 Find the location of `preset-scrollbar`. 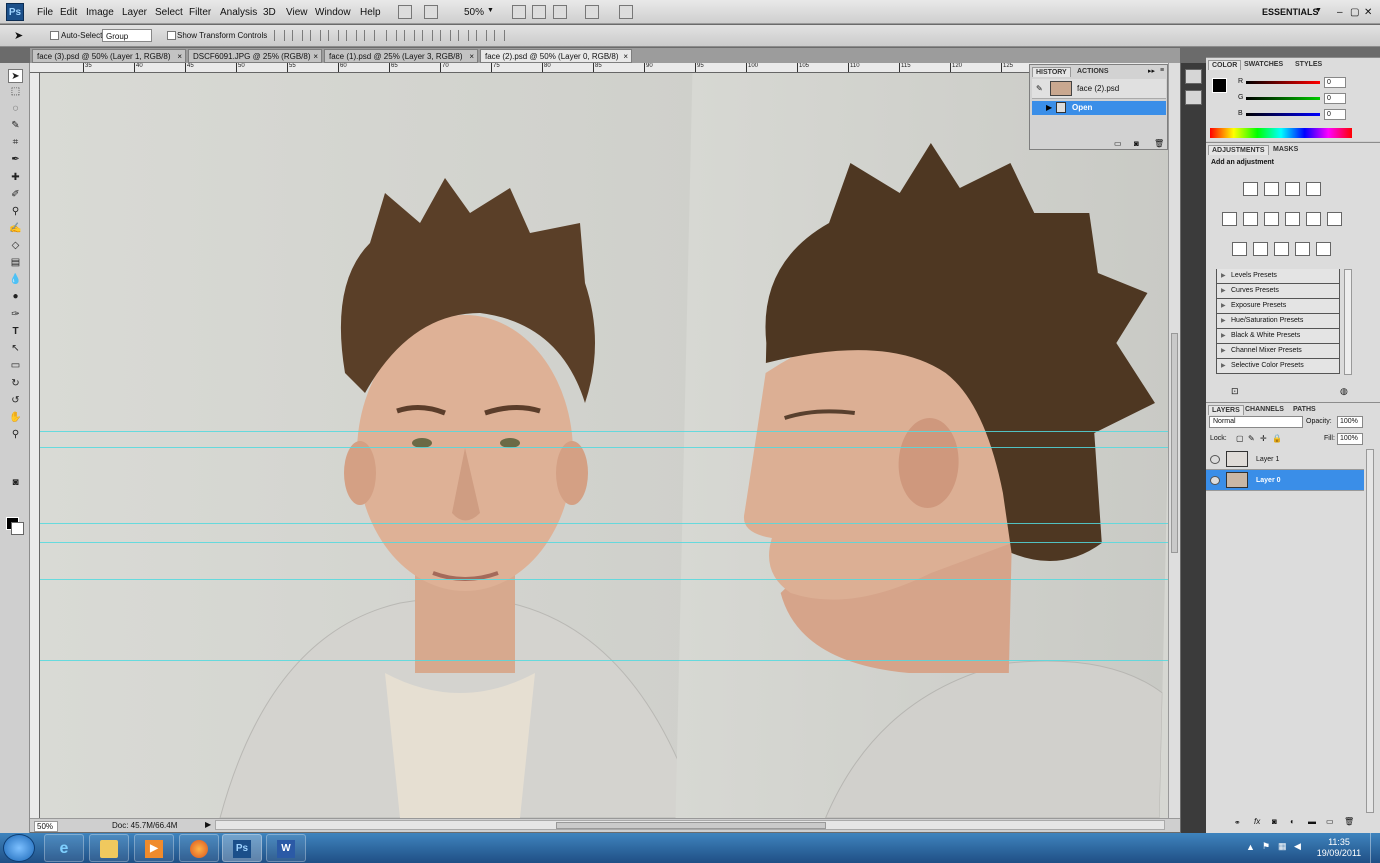

preset-scrollbar is located at coordinates (1348, 322).